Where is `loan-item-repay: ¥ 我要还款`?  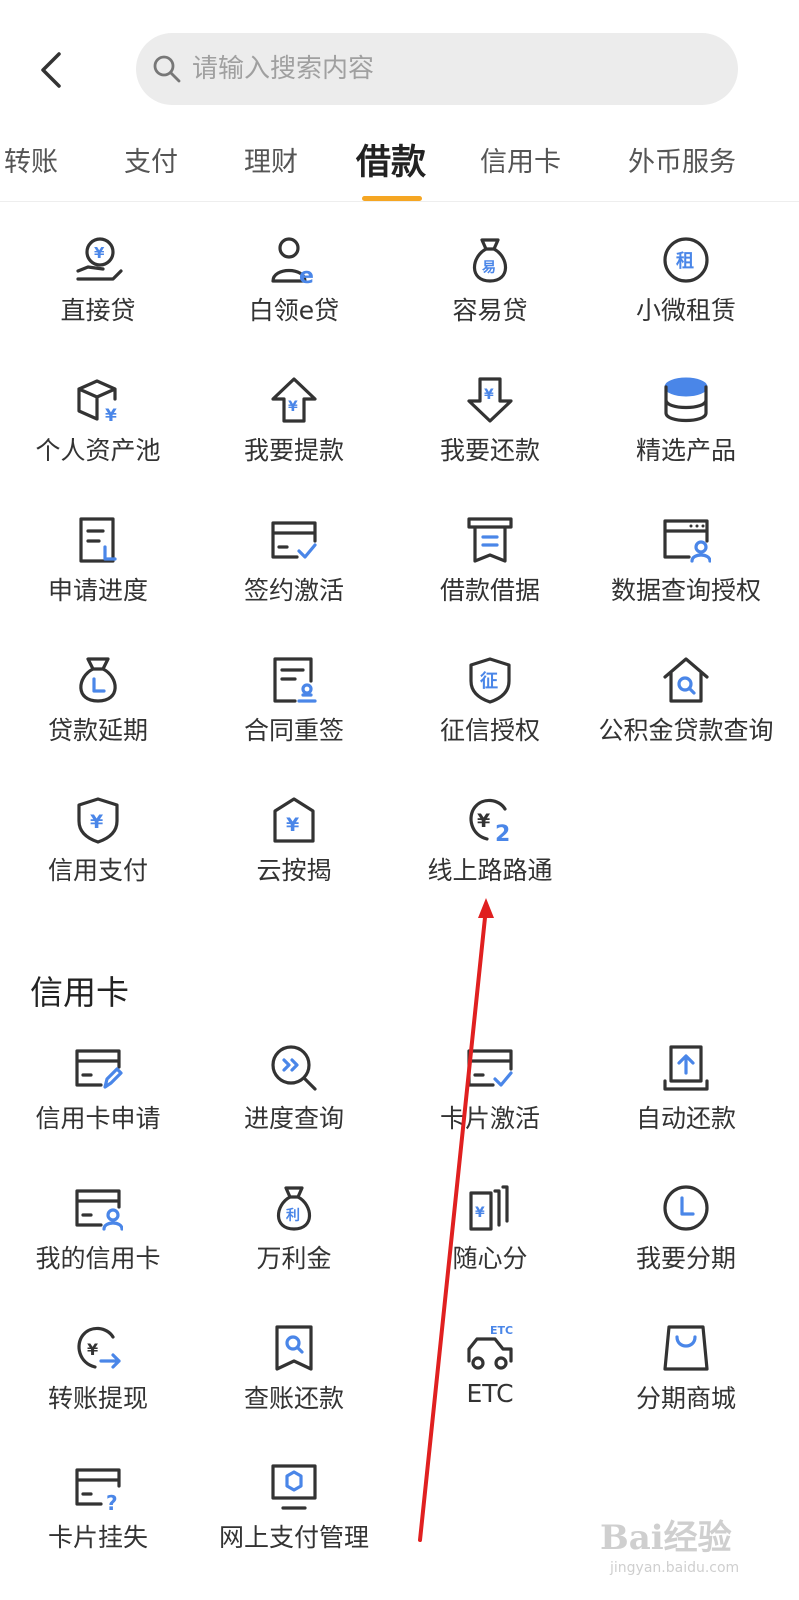 loan-item-repay: ¥ 我要还款 is located at coordinates (490, 440).